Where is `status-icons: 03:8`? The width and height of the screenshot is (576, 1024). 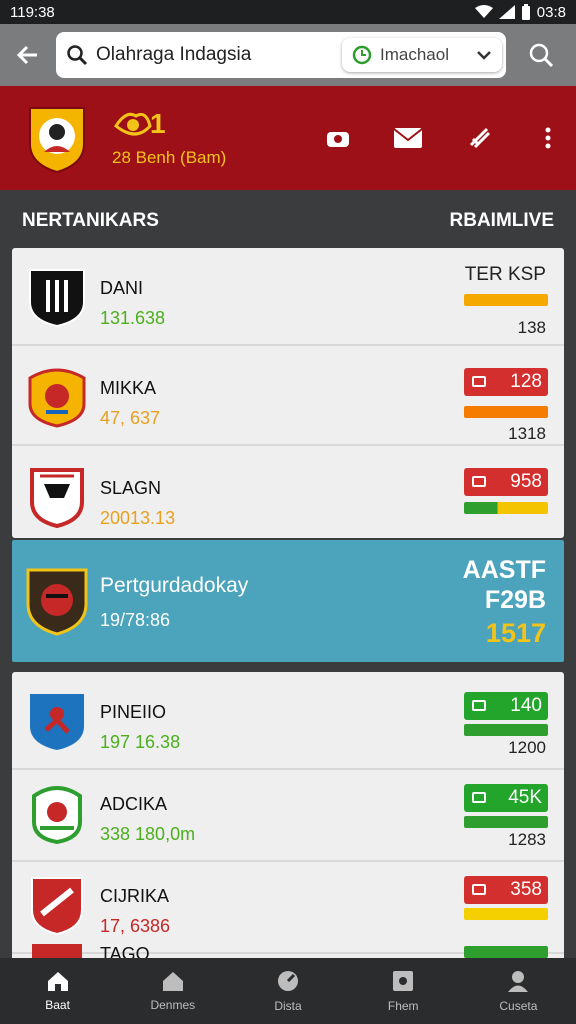
status-icons: 03:8 is located at coordinates (520, 12).